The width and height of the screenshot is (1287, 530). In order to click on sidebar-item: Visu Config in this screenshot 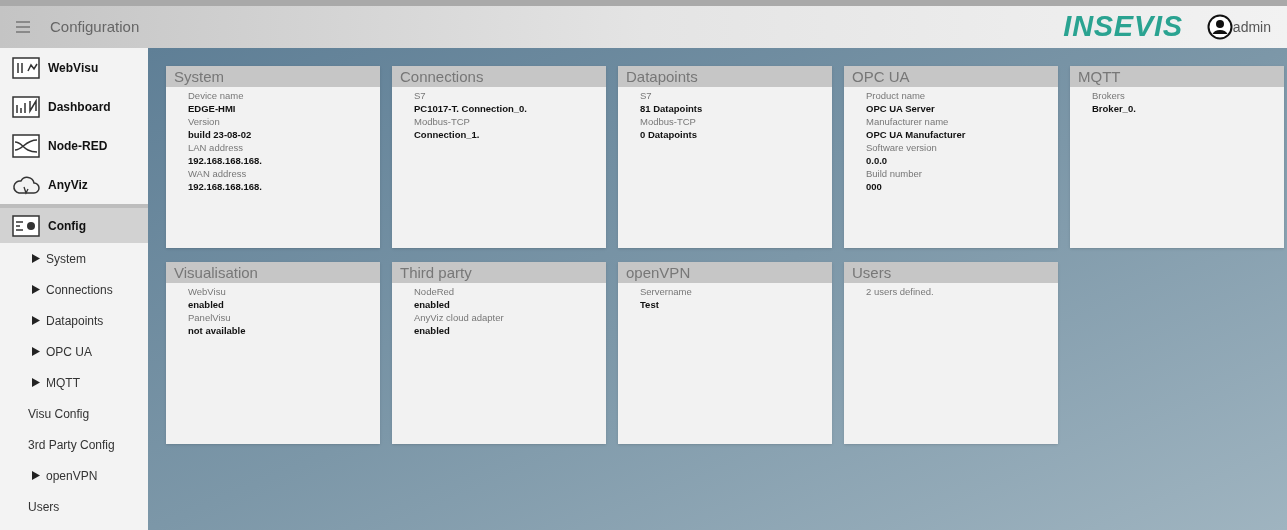, I will do `click(74, 413)`.